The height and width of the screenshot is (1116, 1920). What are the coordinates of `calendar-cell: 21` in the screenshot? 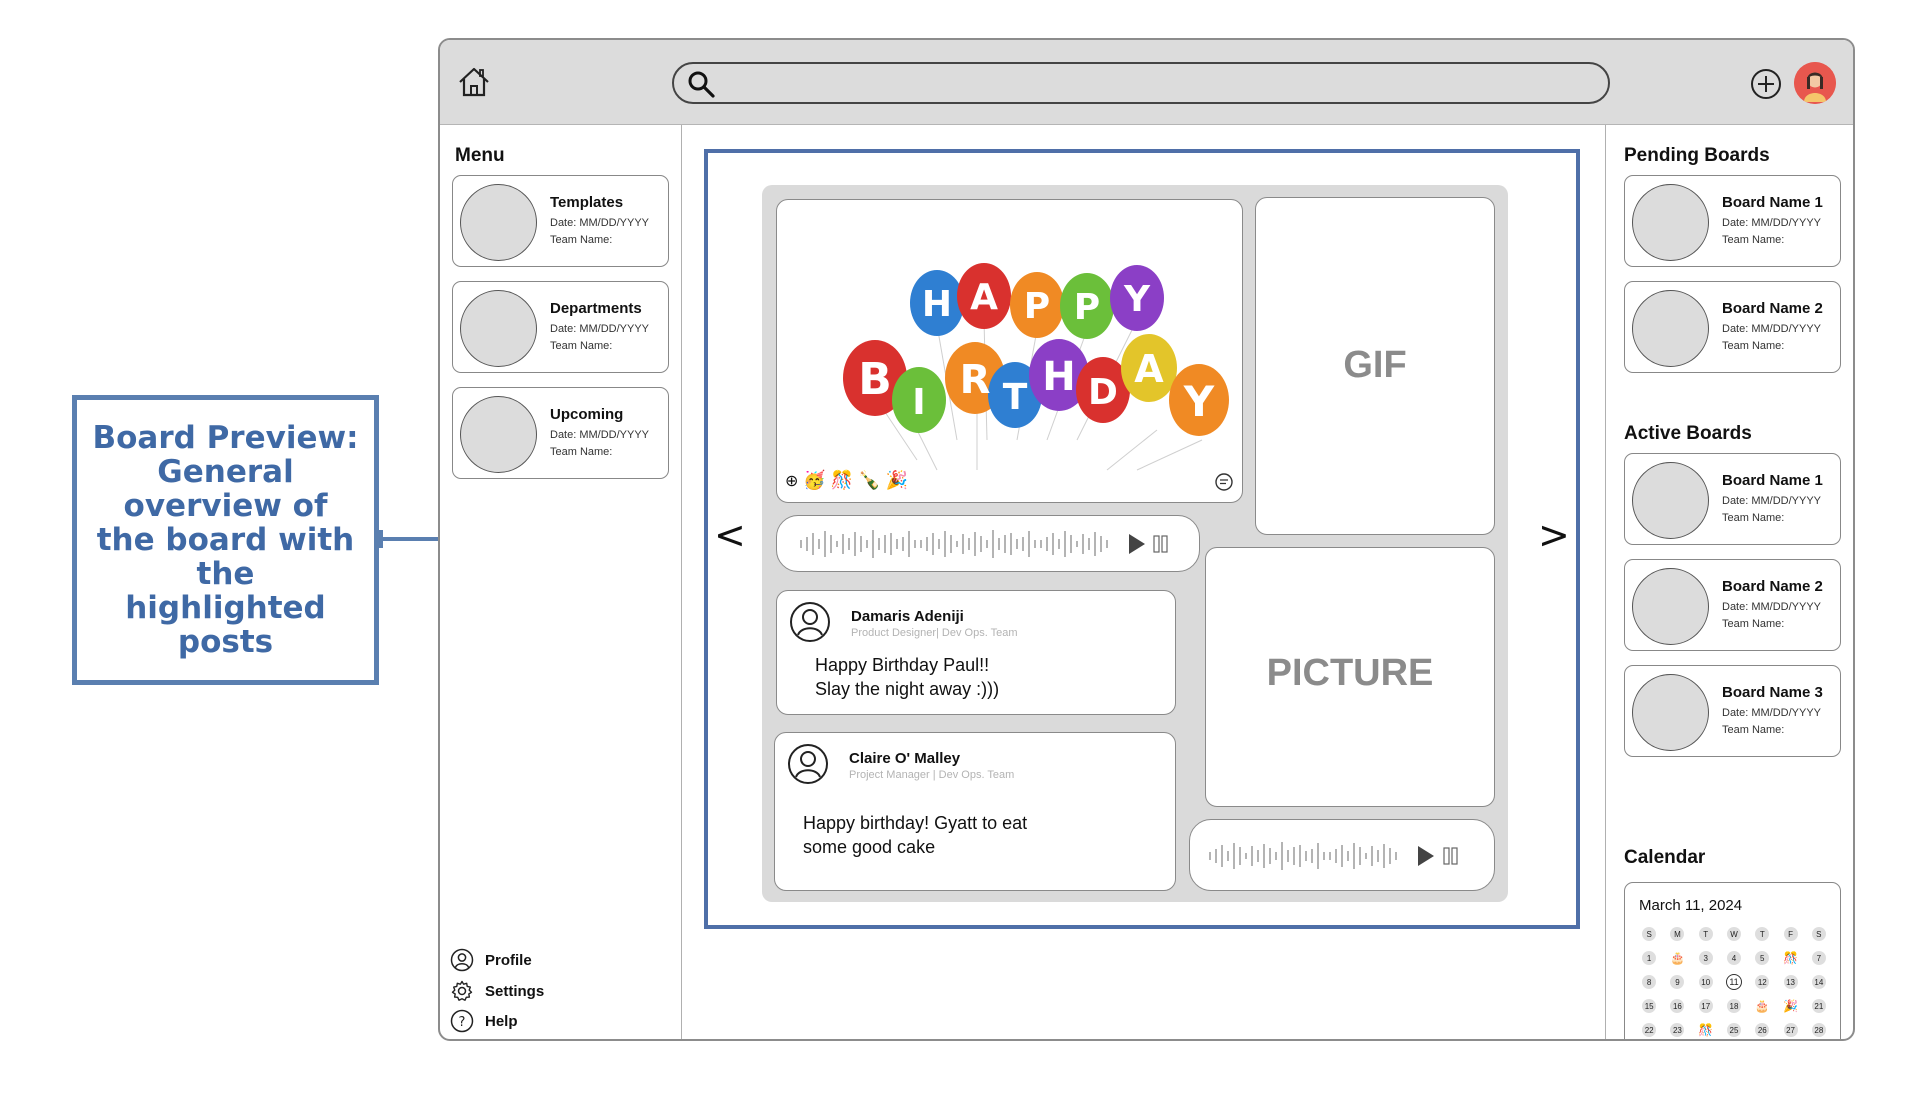 It's located at (1819, 1006).